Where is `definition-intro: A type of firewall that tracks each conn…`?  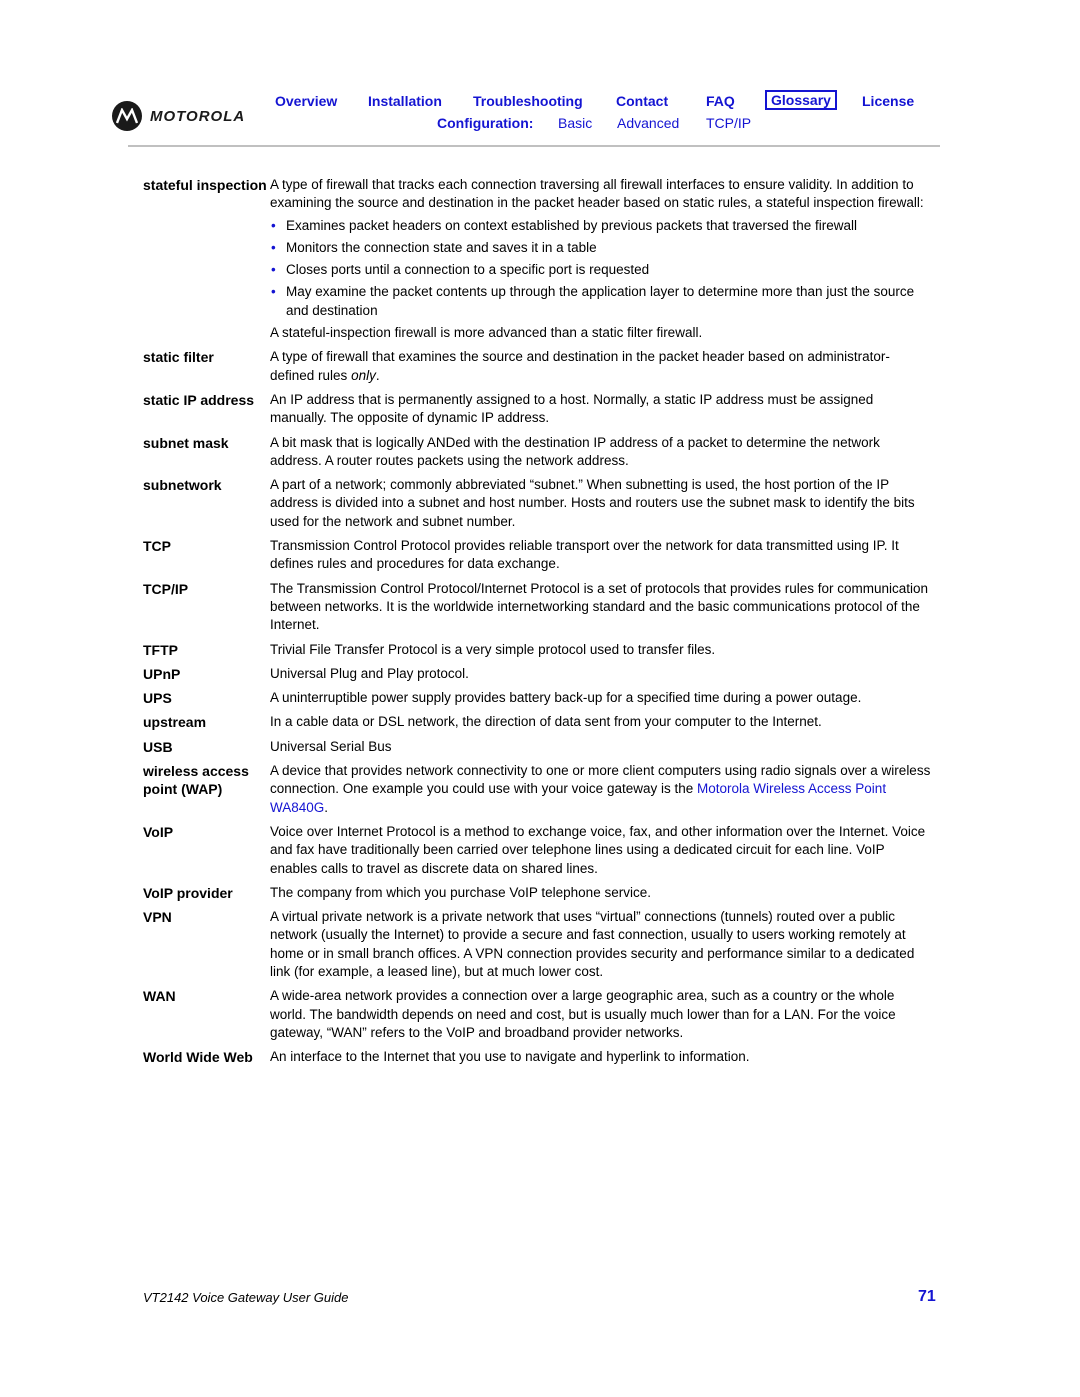 definition-intro: A type of firewall that tracks each conn… is located at coordinates (597, 194).